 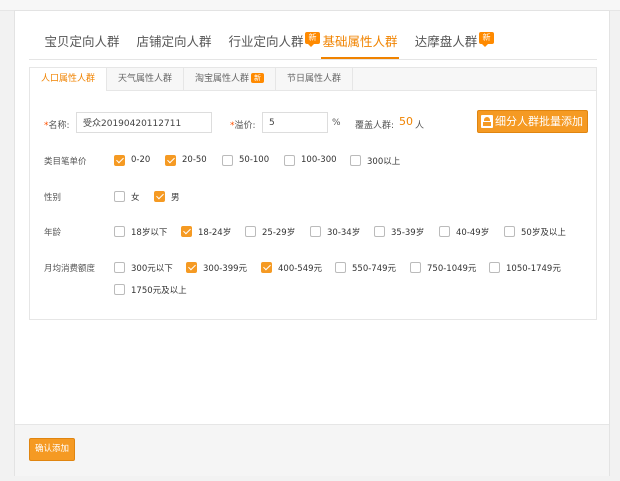 I want to click on premium-label: *溢价:, so click(x=243, y=124).